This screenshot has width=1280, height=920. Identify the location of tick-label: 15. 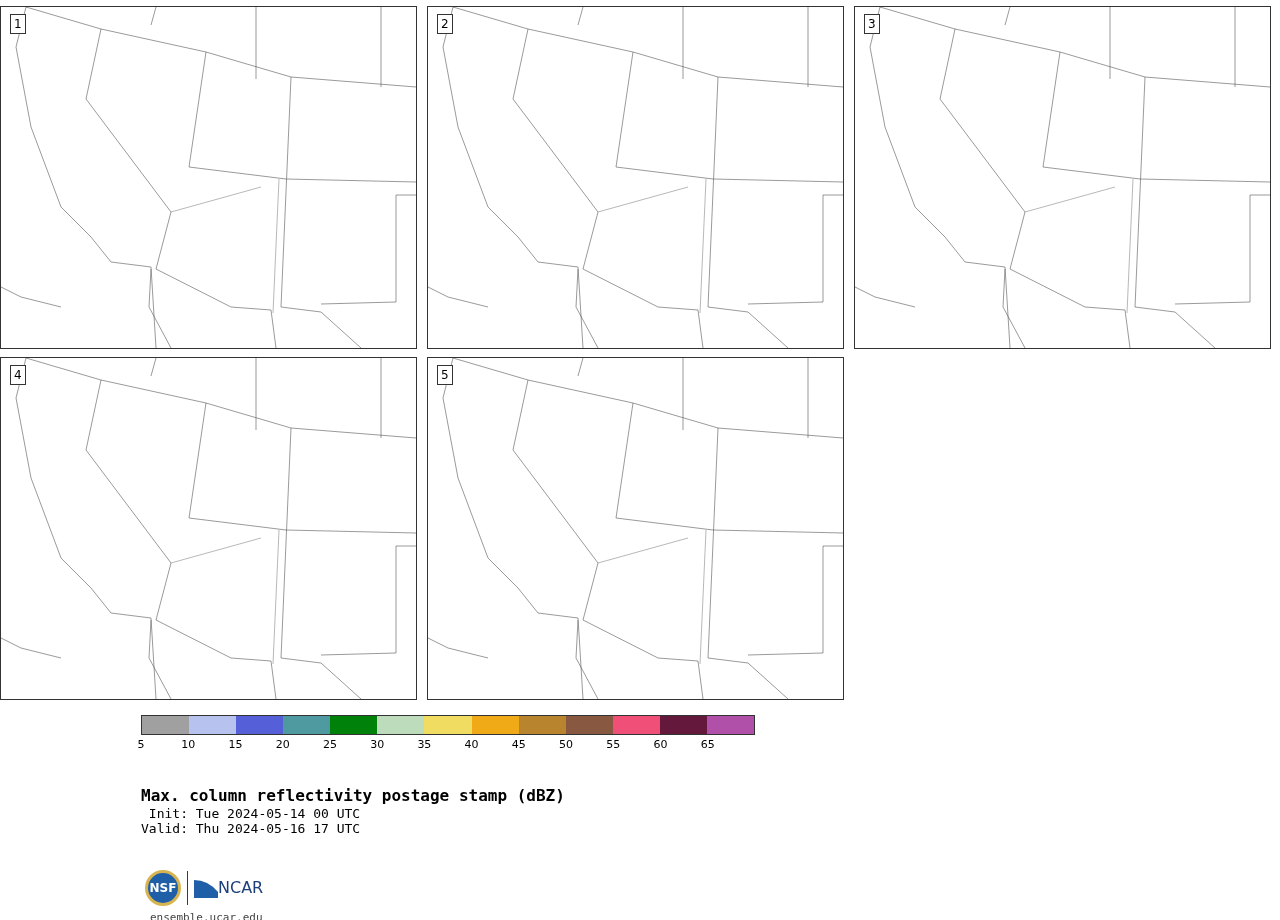
(235, 745).